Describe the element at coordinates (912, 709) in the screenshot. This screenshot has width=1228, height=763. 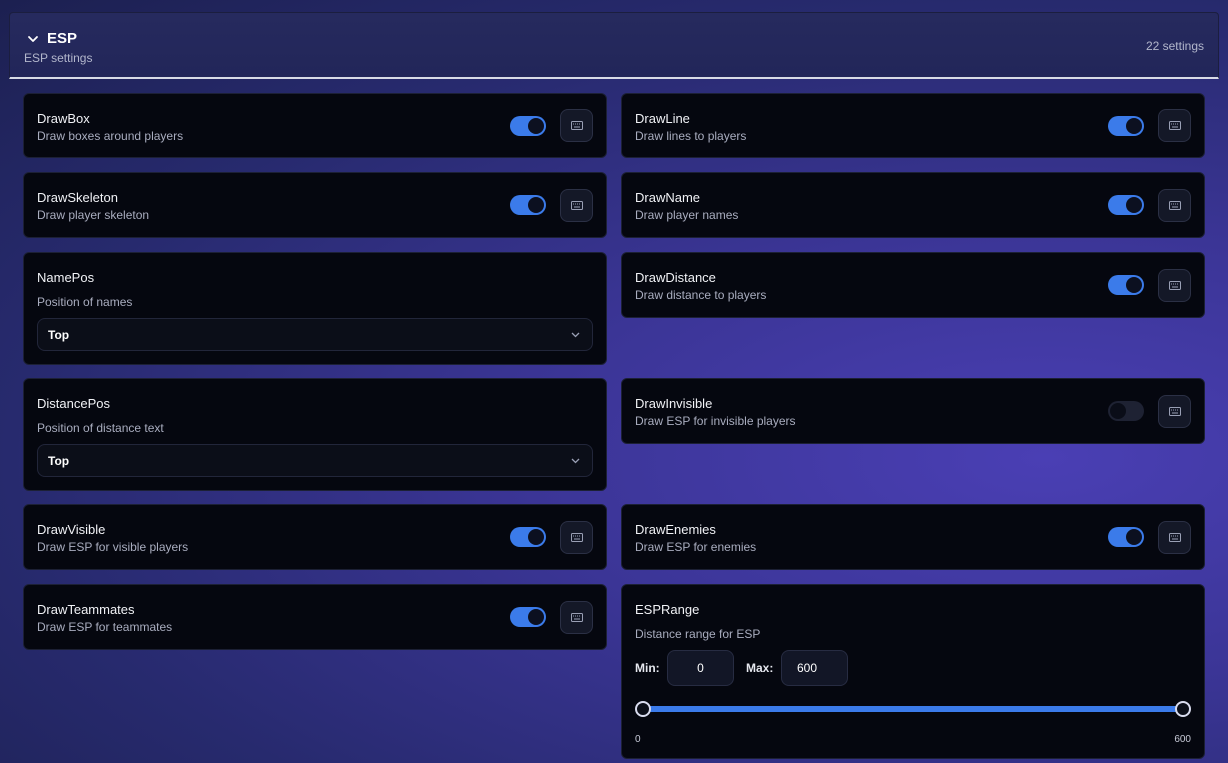
I see `range-slider-track` at that location.